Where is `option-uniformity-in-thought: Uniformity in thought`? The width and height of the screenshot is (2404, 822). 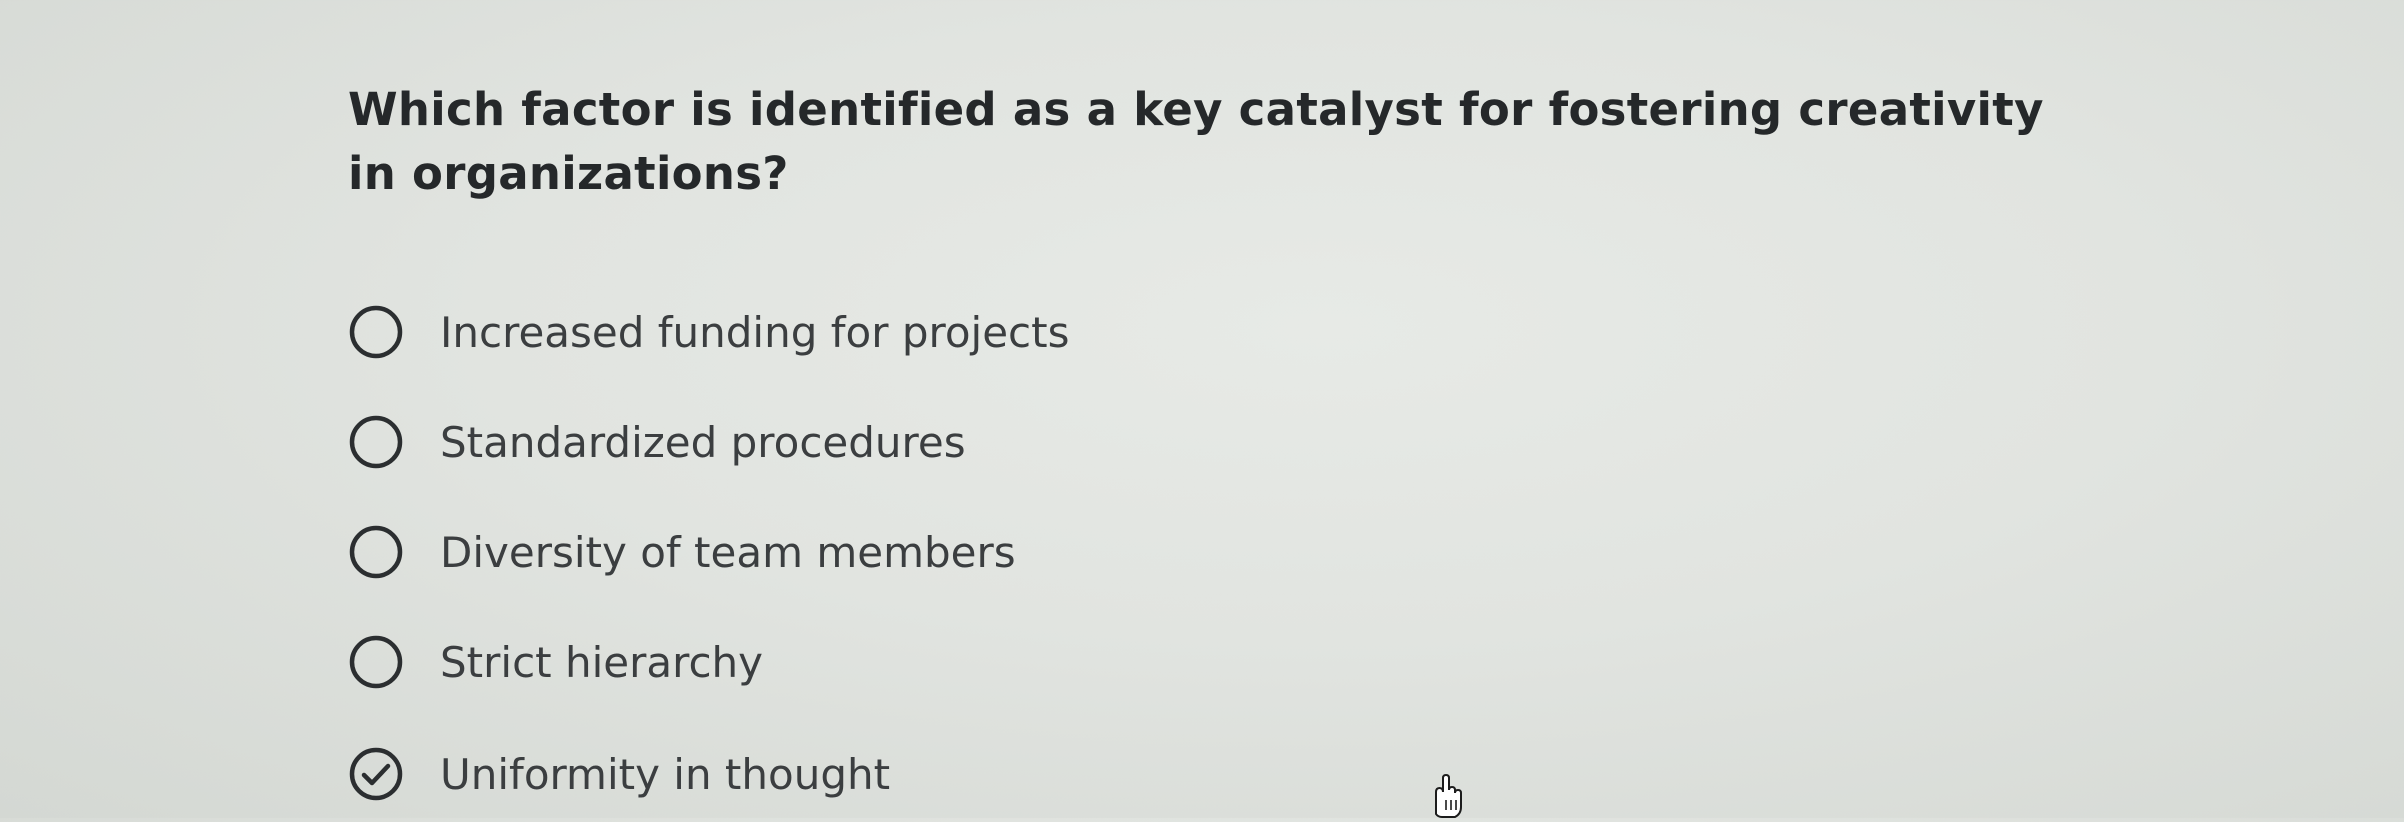 option-uniformity-in-thought: Uniformity in thought is located at coordinates (619, 774).